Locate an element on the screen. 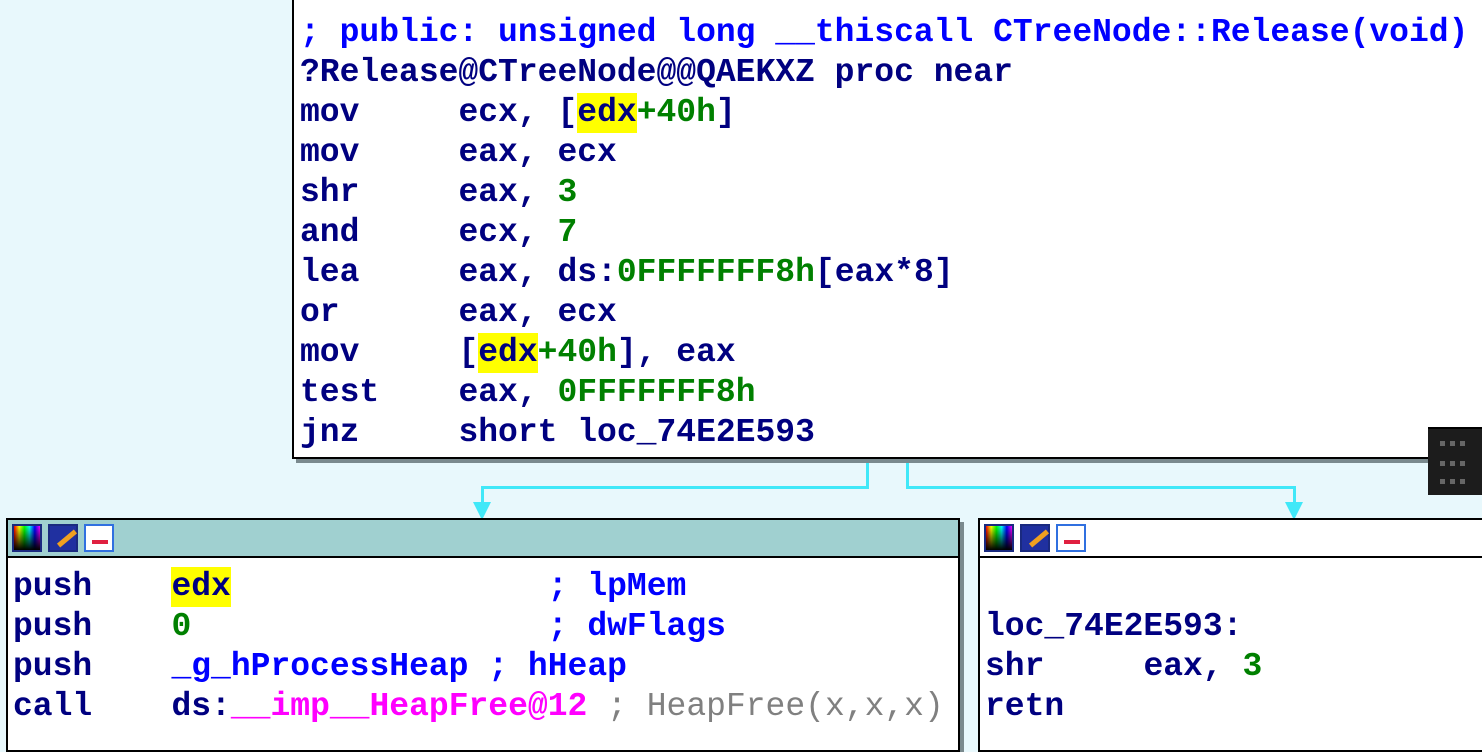  code-line: mov eax, ecx is located at coordinates (891, 153).